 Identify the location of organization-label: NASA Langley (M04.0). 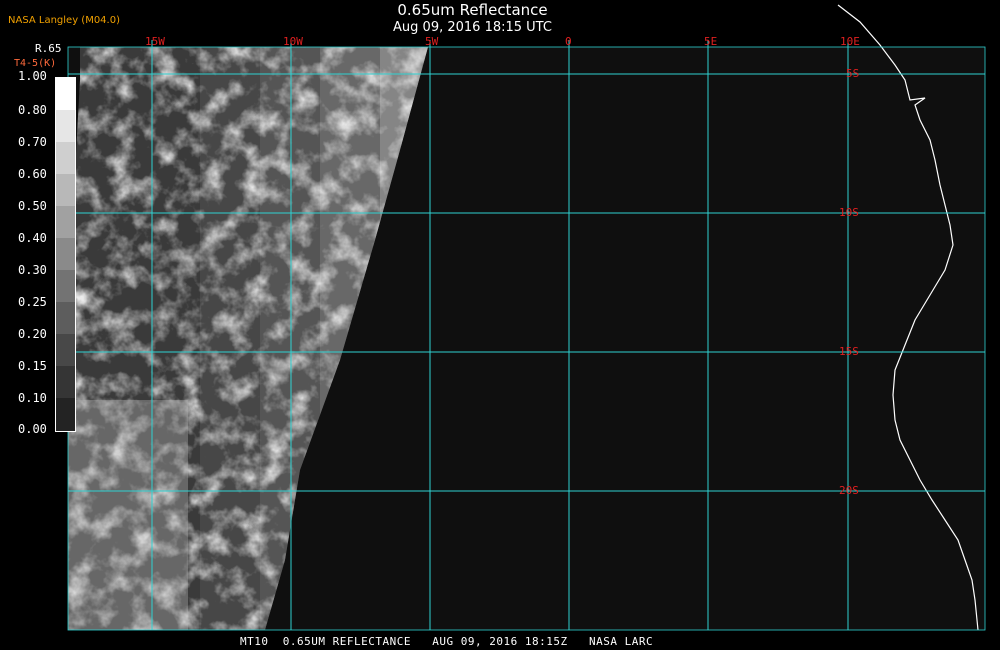
(64, 20).